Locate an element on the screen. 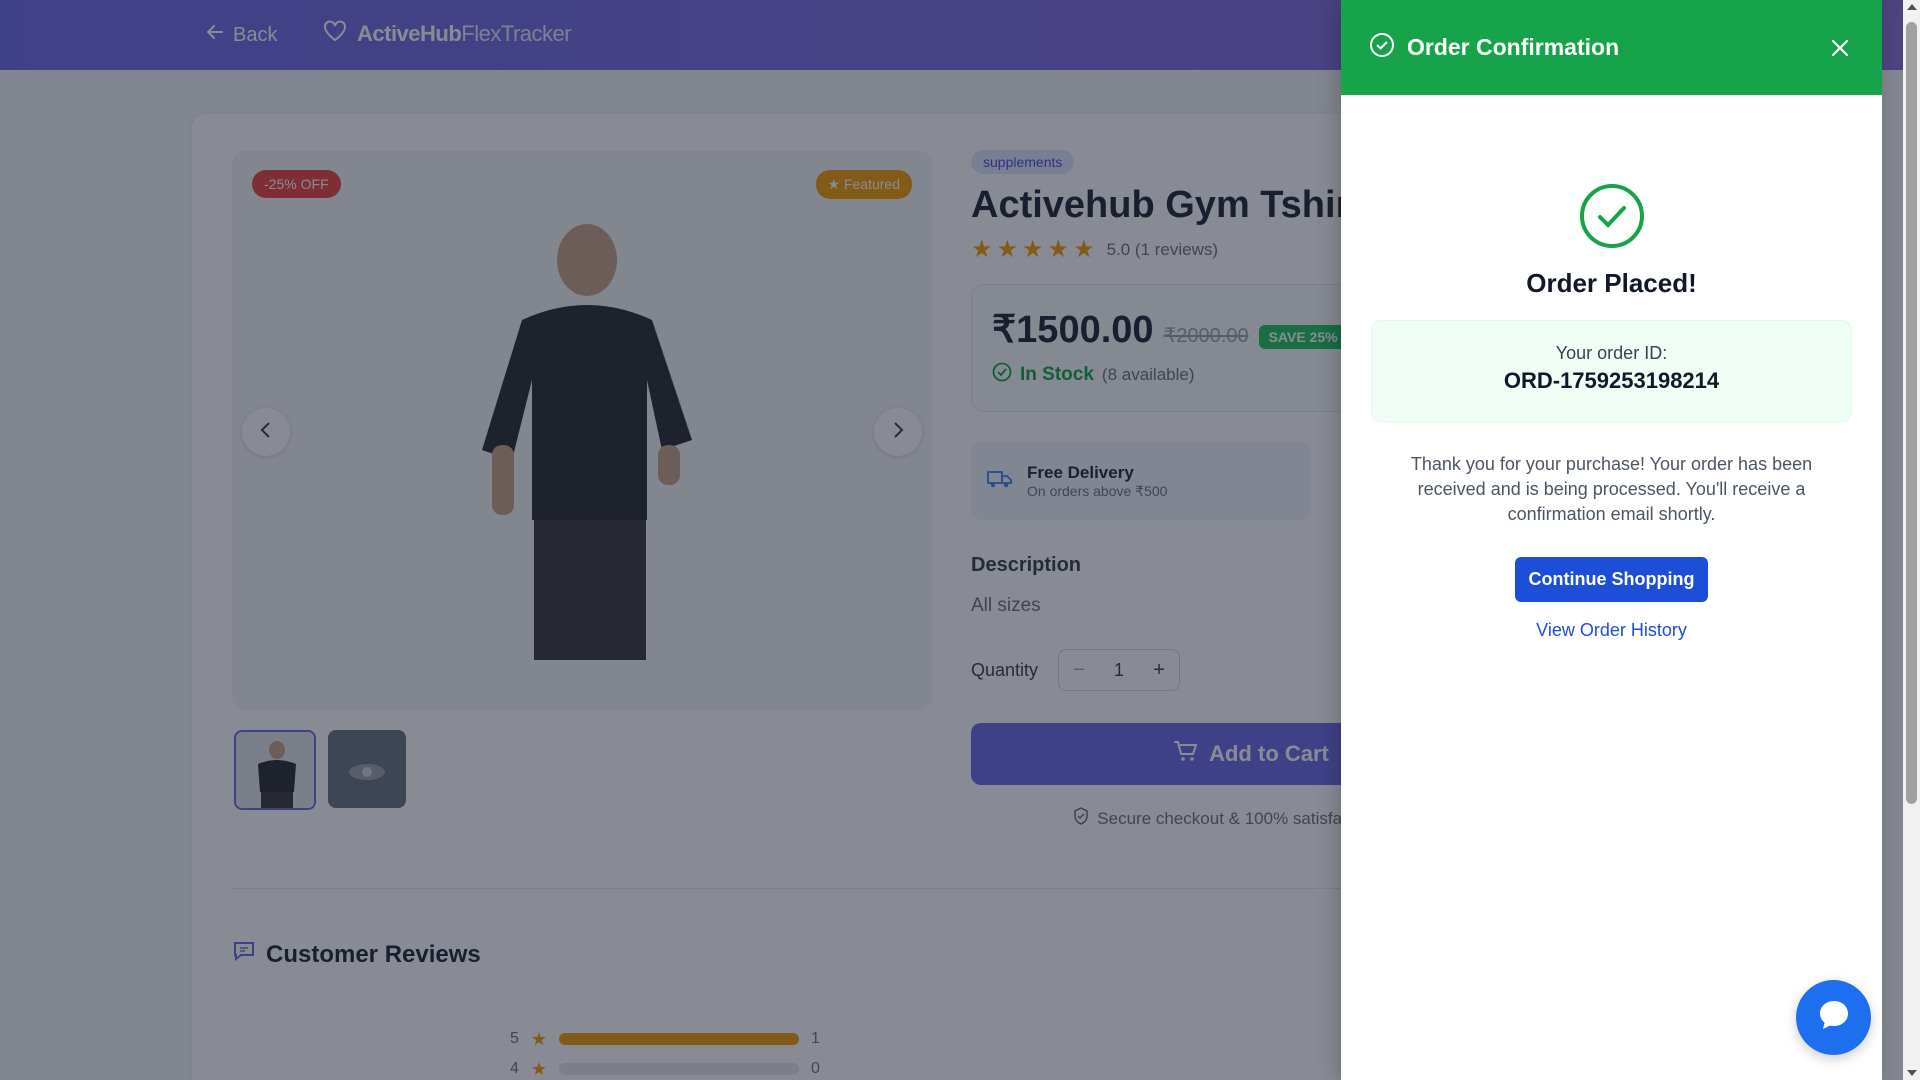  close-icon is located at coordinates (1840, 47).